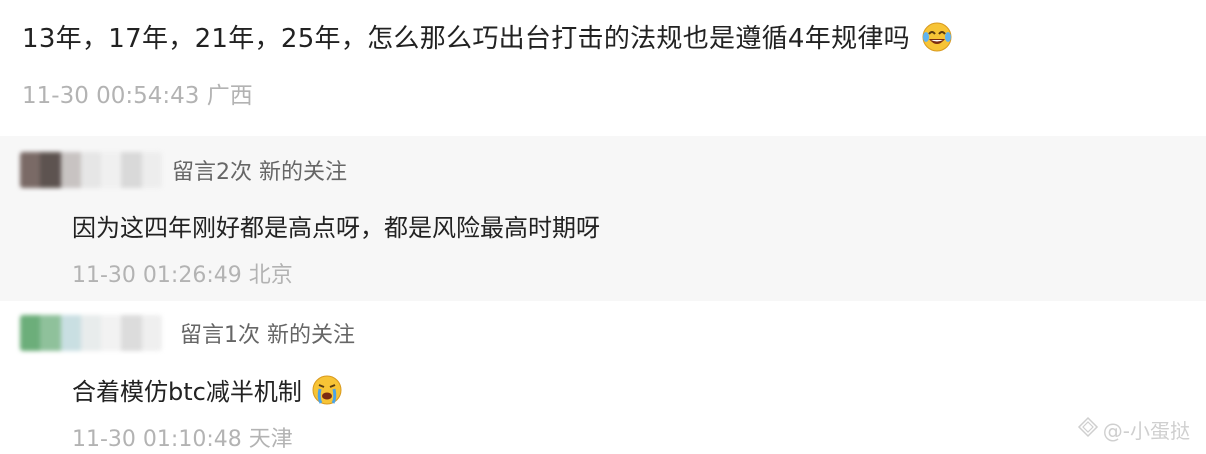  Describe the element at coordinates (270, 275) in the screenshot. I see `location: 北京` at that location.